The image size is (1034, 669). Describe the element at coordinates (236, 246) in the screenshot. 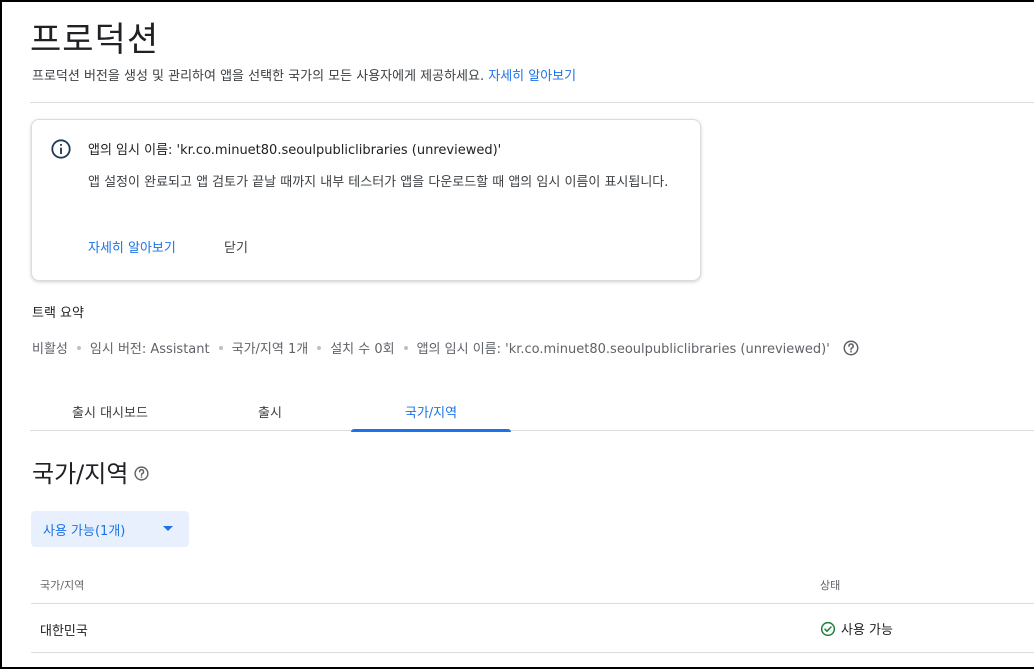

I see `notice-dismiss-button: 닫기` at that location.